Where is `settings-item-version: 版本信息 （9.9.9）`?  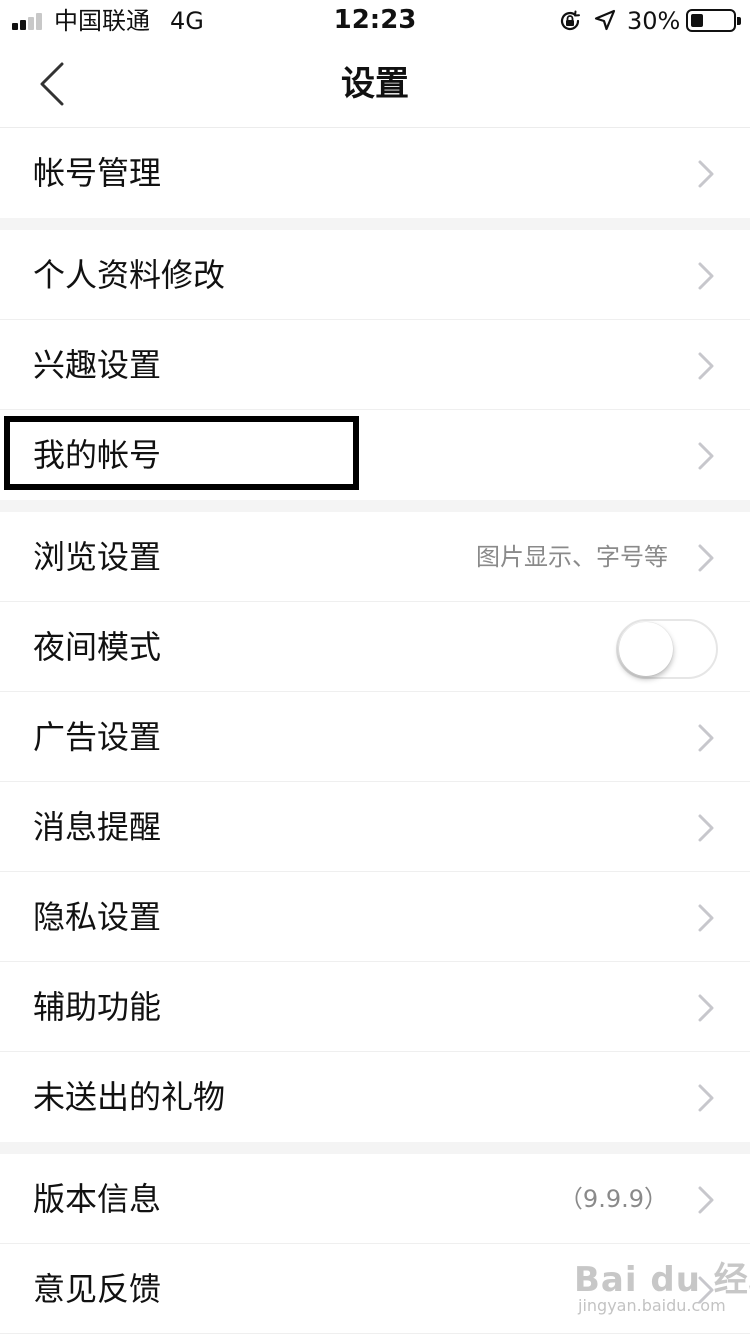
settings-item-version: 版本信息 （9.9.9） is located at coordinates (375, 1199).